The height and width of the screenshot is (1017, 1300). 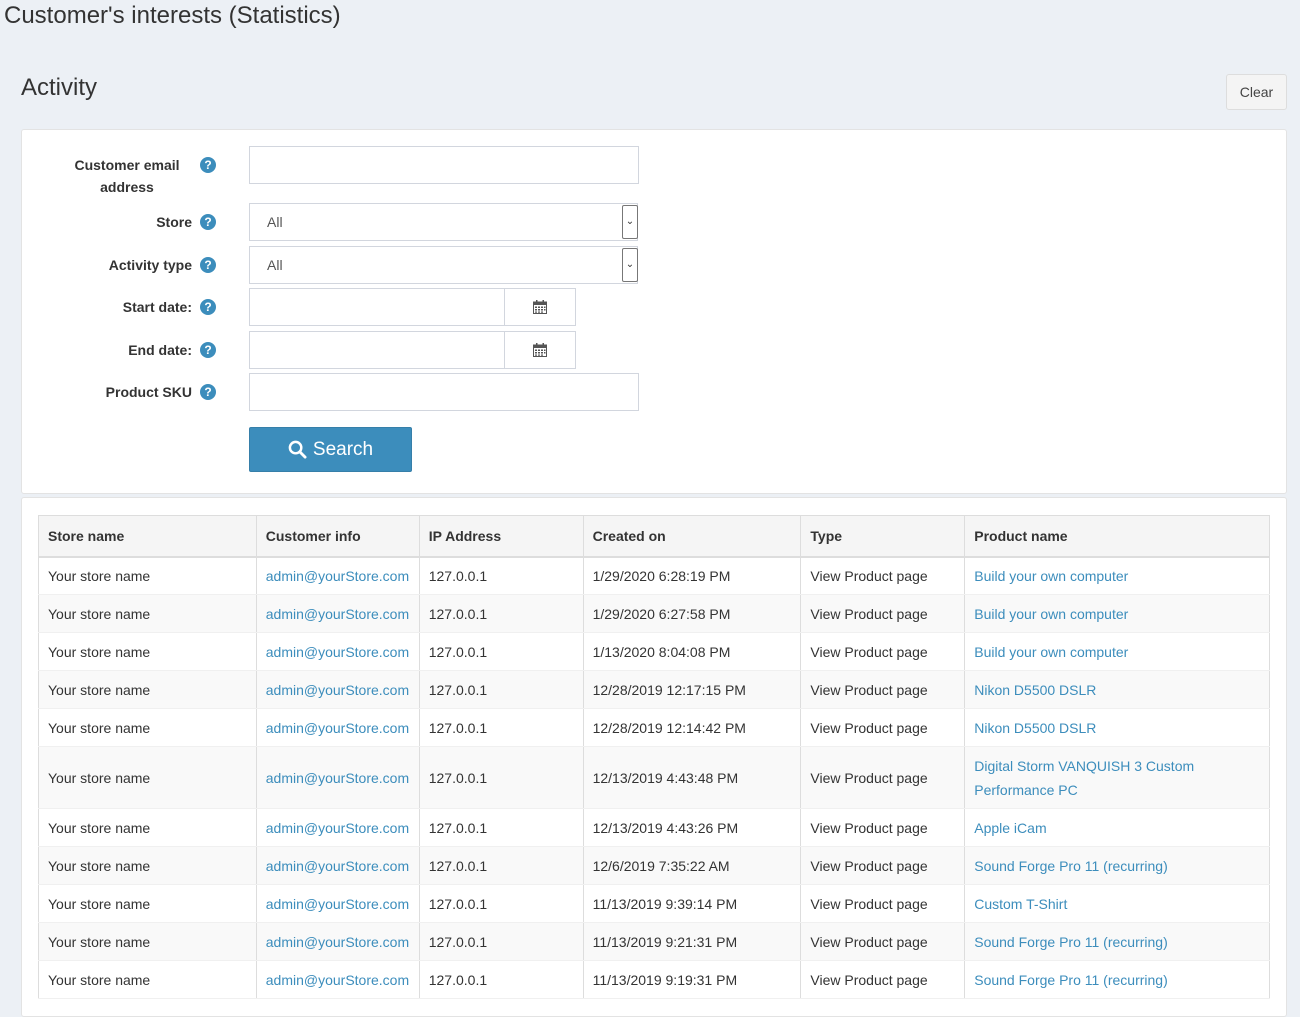 I want to click on email-field, so click(x=444, y=165).